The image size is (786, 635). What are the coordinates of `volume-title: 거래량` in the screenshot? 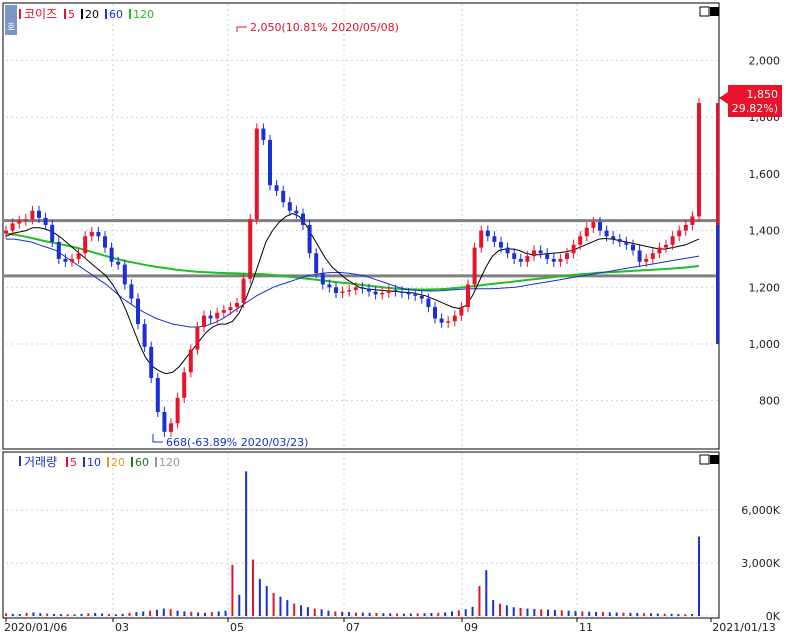 It's located at (40, 462).